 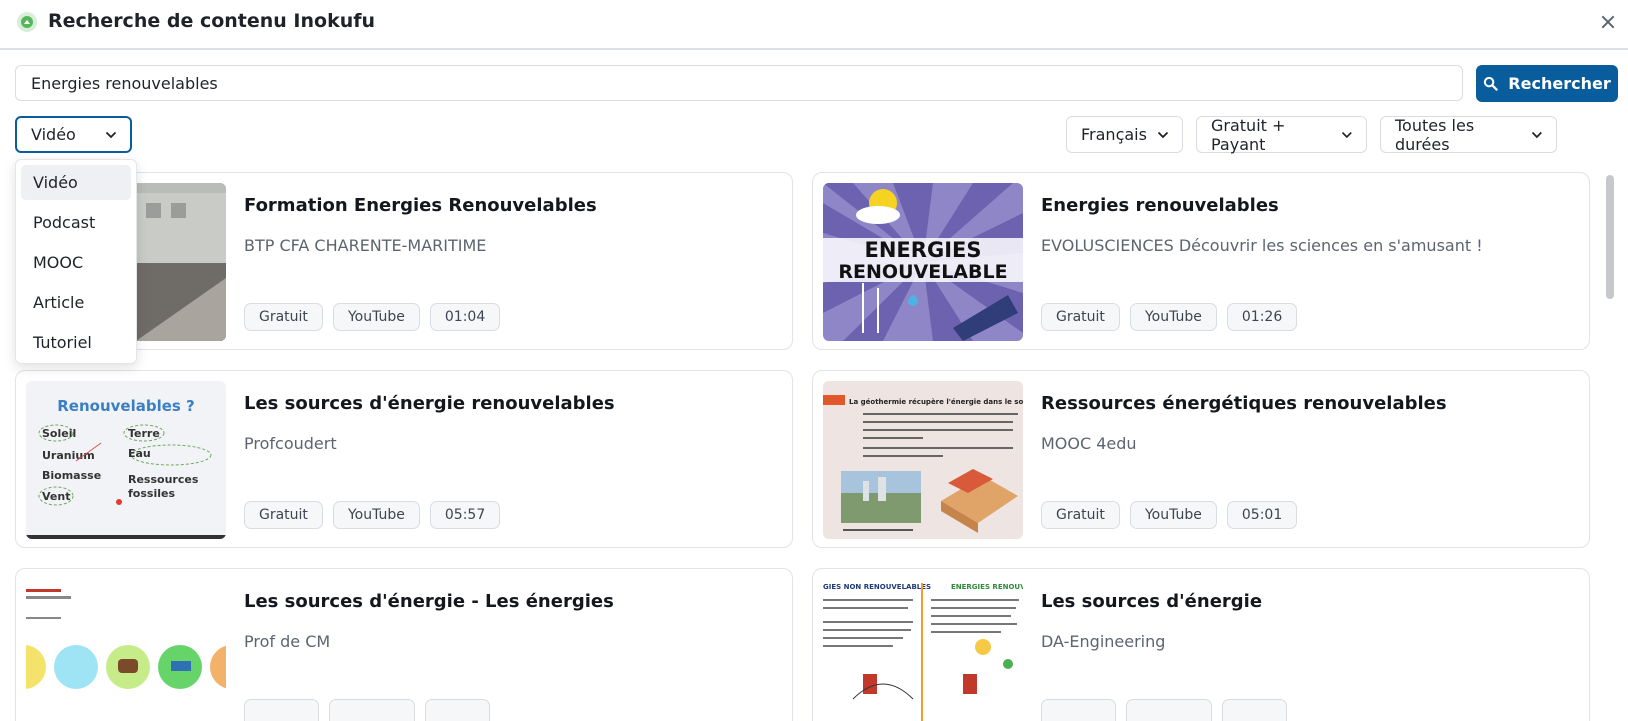 I want to click on dropdown-option-video: Vidéo, so click(x=76, y=182).